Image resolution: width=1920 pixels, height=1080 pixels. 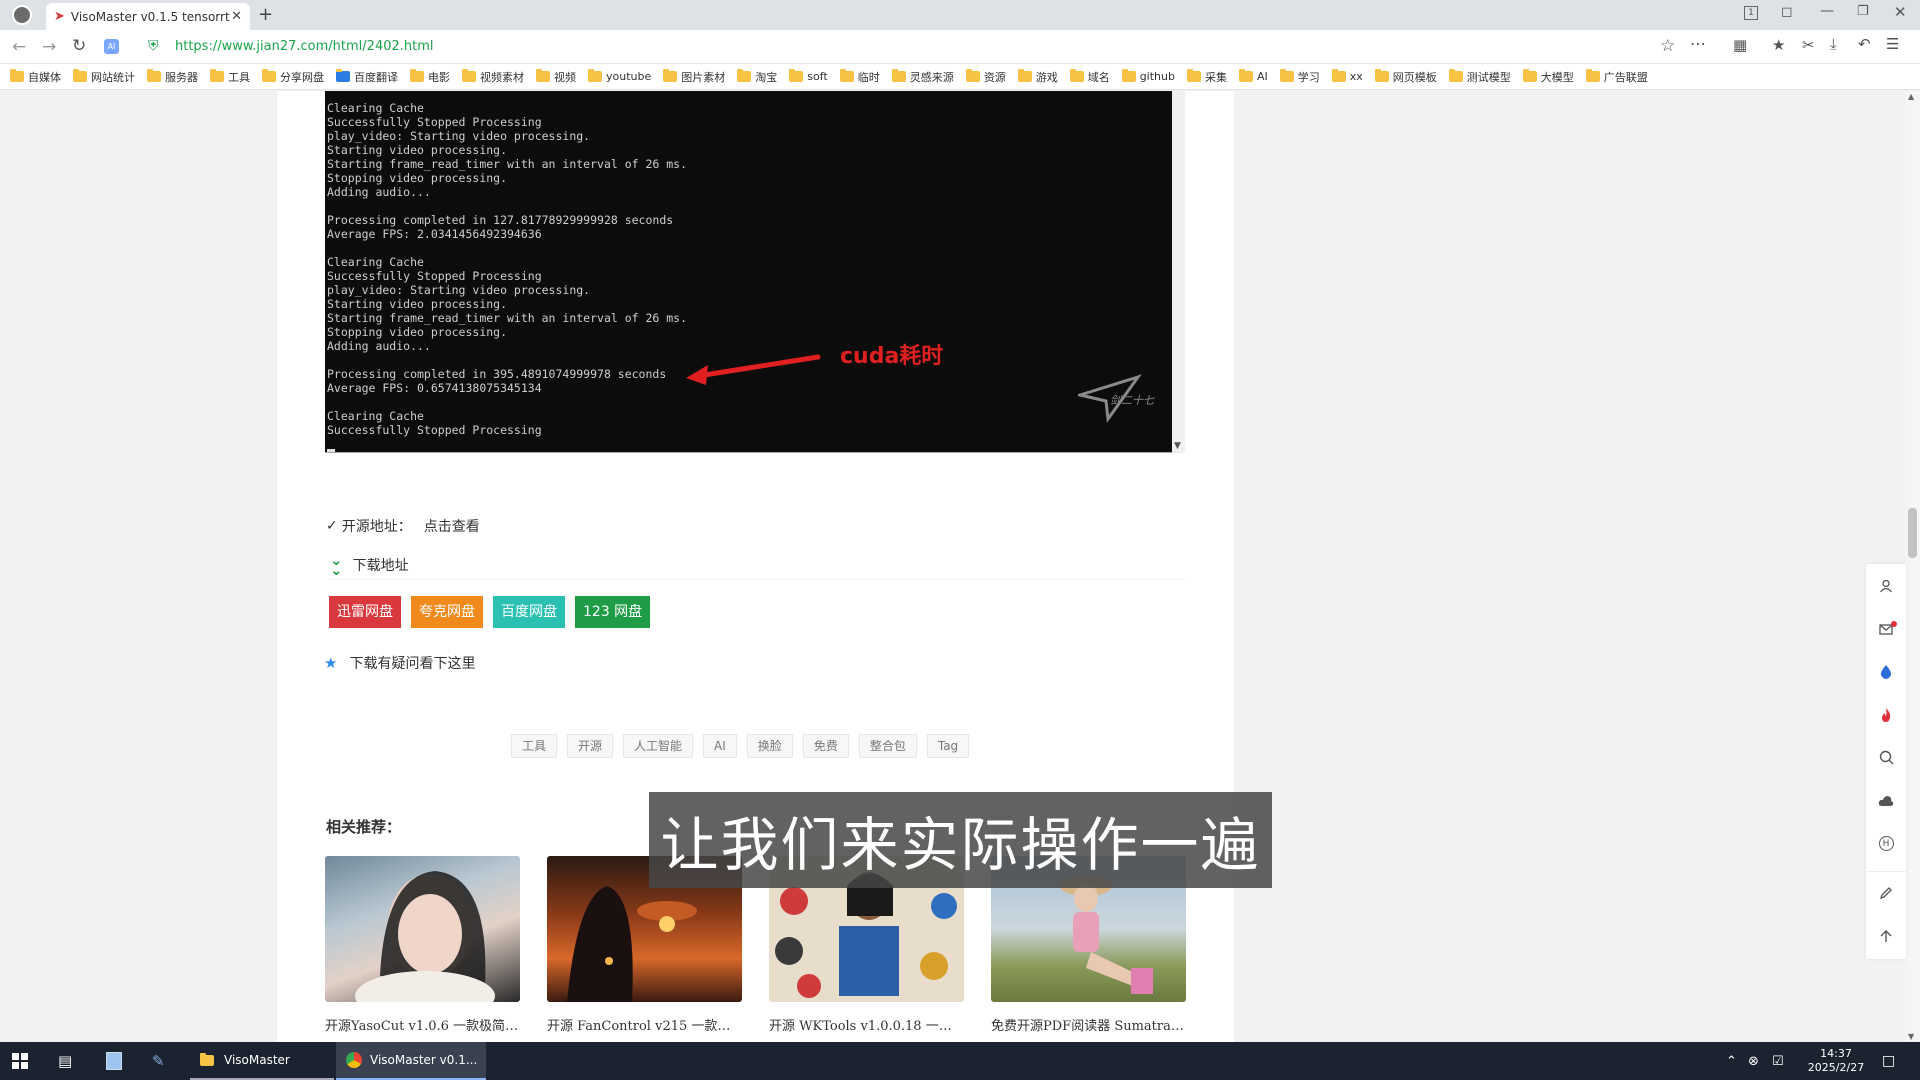 What do you see at coordinates (619, 76) in the screenshot?
I see `bookmark-item: youtube` at bounding box center [619, 76].